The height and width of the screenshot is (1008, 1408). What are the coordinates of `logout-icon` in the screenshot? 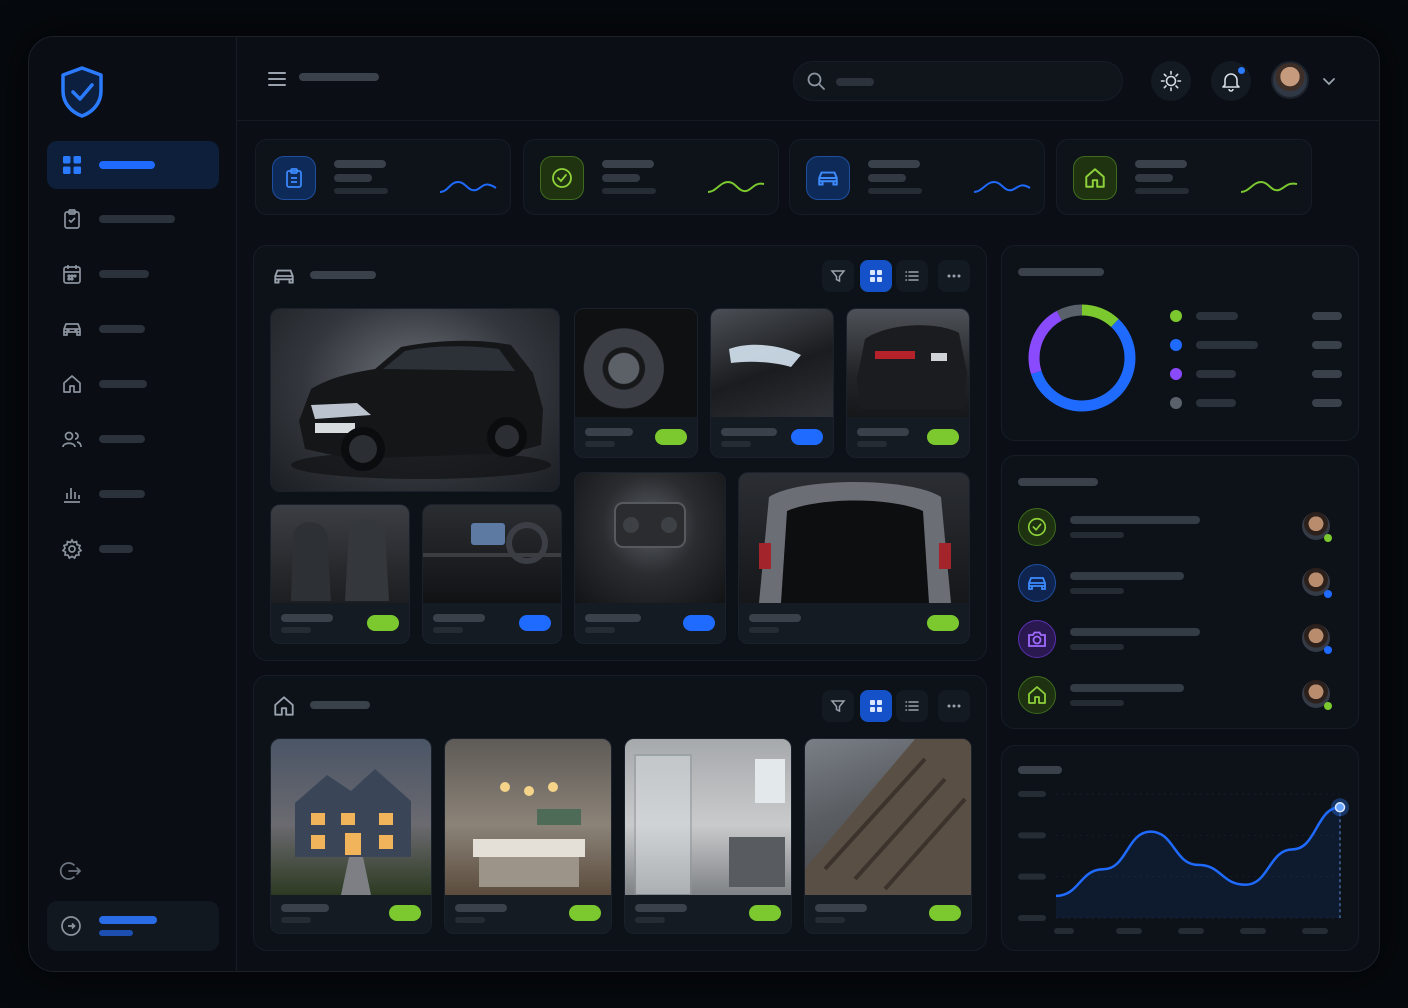 It's located at (71, 871).